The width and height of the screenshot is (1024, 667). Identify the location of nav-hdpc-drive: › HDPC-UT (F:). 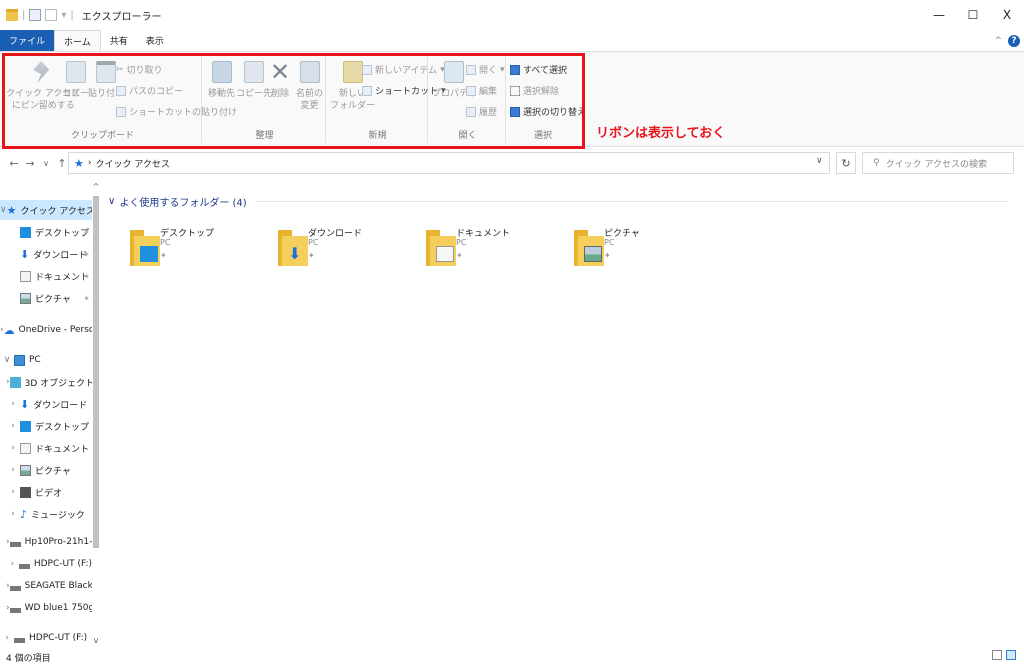
(46, 636).